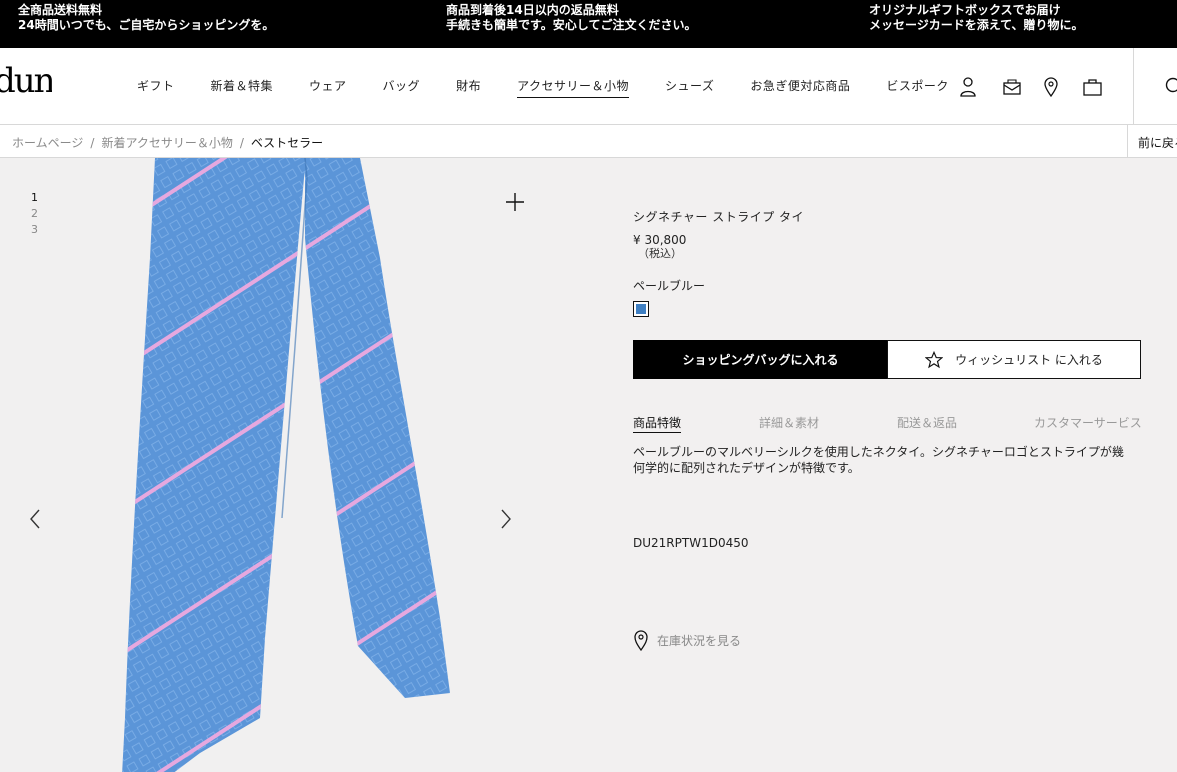  What do you see at coordinates (156, 87) in the screenshot?
I see `nav-gift: ギフト` at bounding box center [156, 87].